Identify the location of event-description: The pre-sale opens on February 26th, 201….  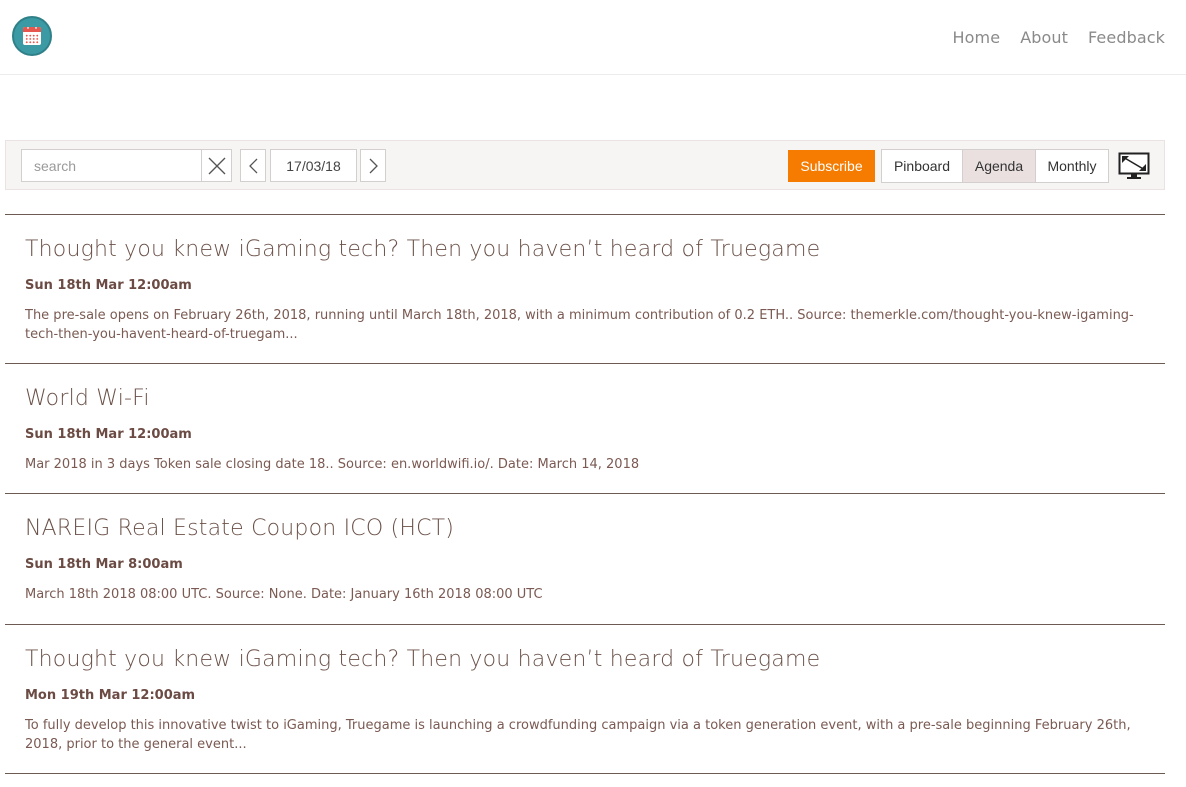
(579, 325).